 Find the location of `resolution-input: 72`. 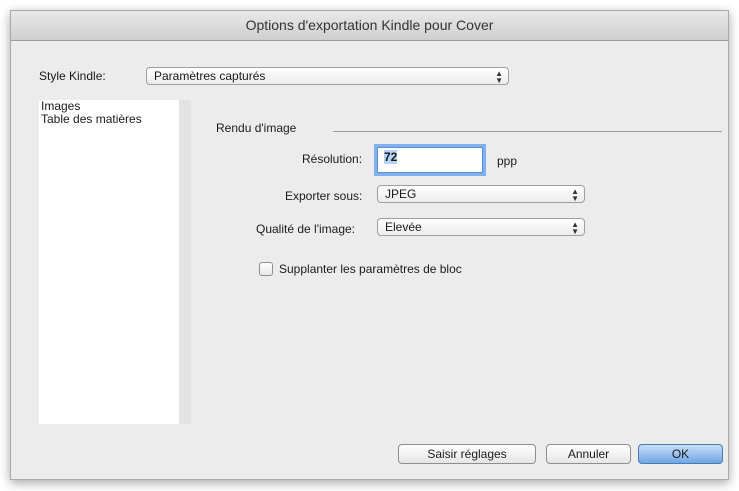

resolution-input: 72 is located at coordinates (430, 160).